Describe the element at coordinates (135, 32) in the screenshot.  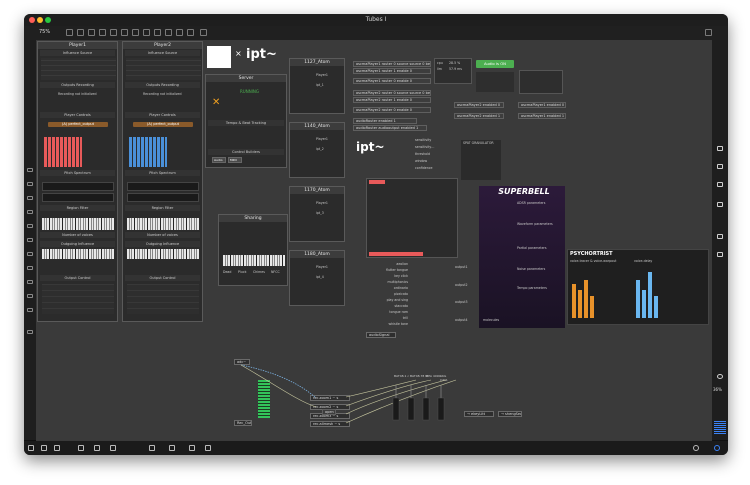
I see `slider-icon` at that location.